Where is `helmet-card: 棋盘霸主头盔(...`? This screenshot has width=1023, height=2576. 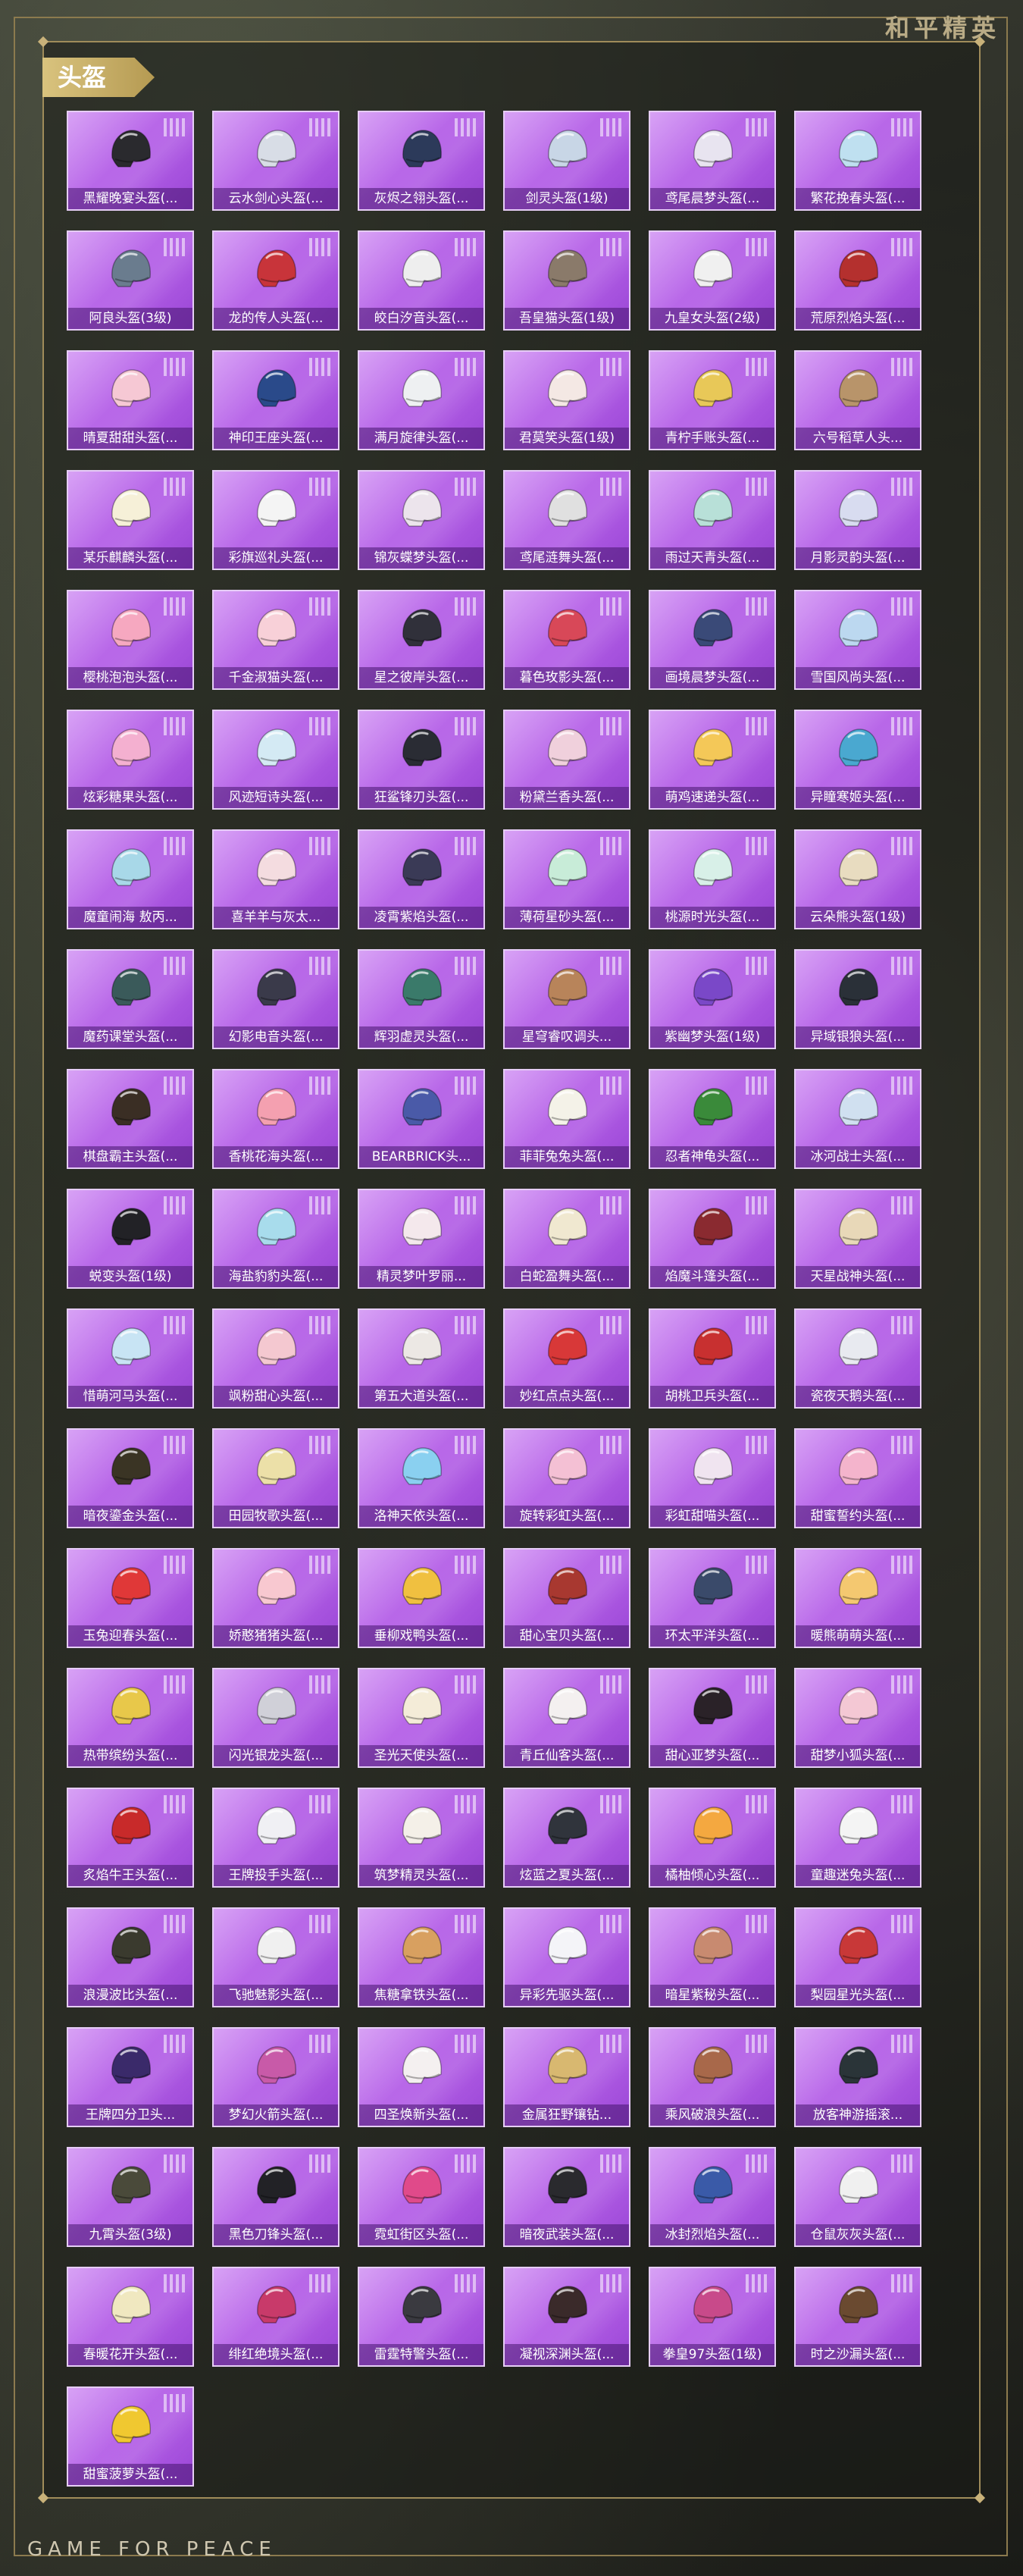
helmet-card: 棋盘霸主头盔(... is located at coordinates (130, 1119).